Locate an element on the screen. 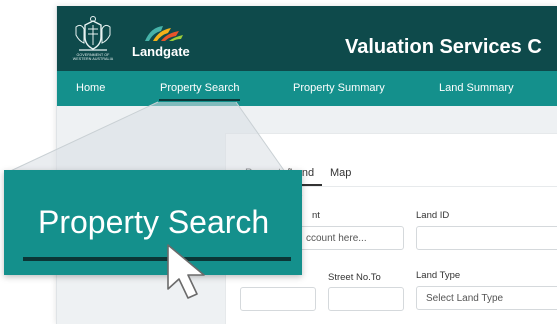  nav-property-summary: Property Summary is located at coordinates (339, 88).